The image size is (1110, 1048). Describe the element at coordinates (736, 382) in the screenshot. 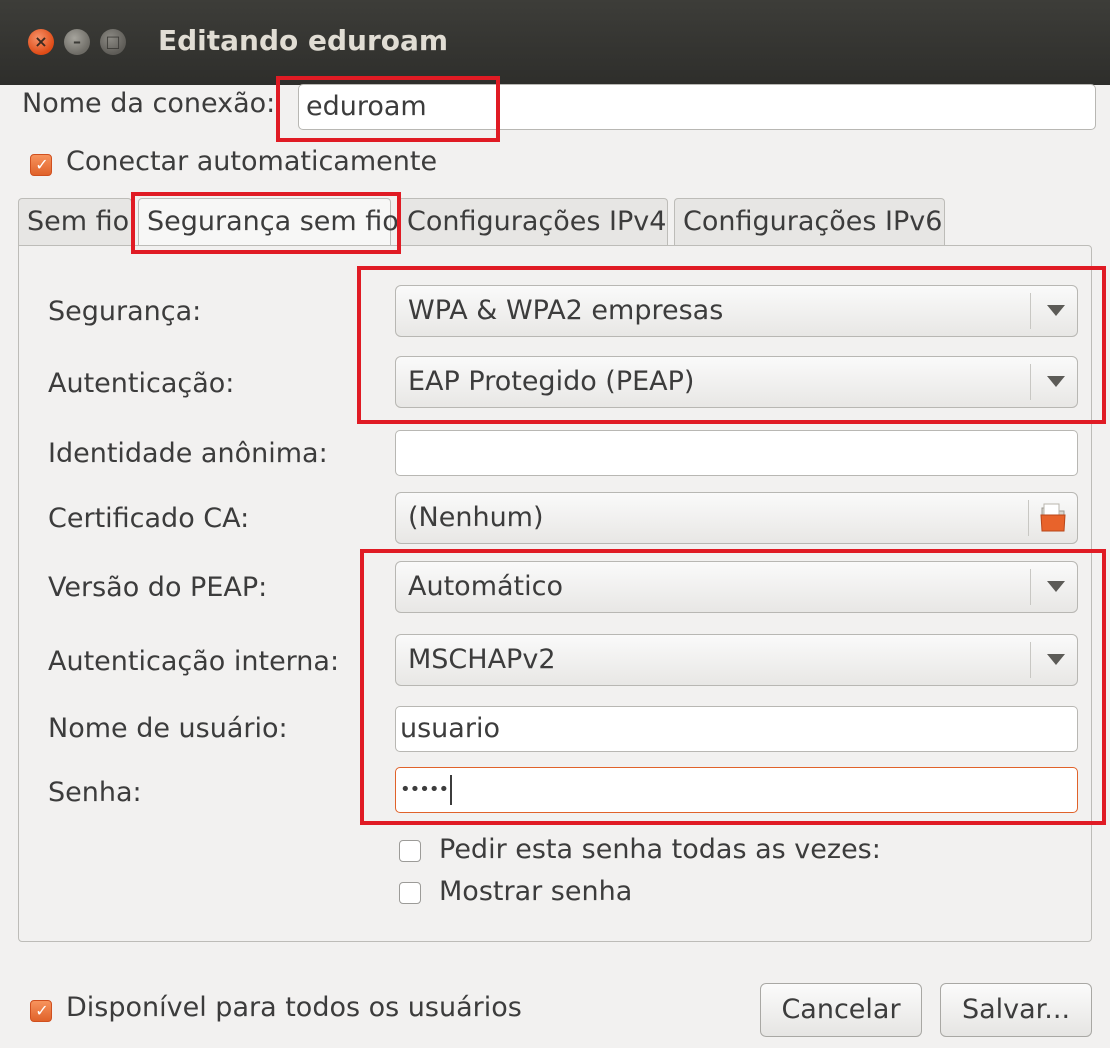

I see `authentication-dropdown: EAP Protegido (PEAP)` at that location.